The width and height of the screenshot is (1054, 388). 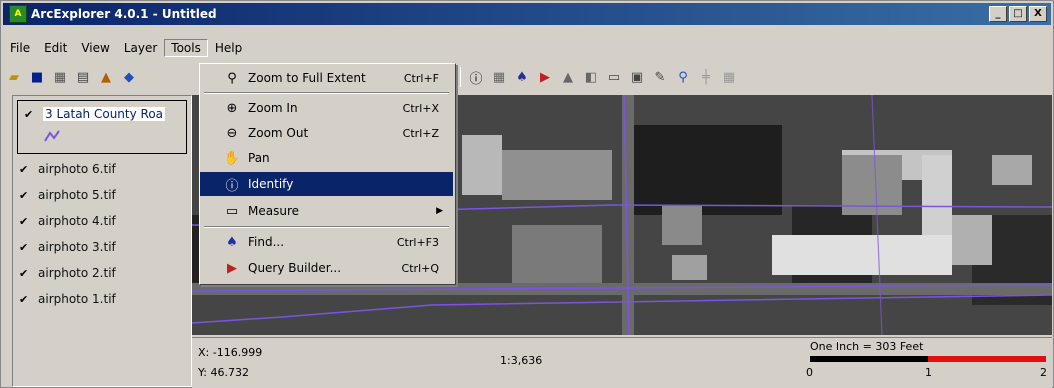 I want to click on maximize-button: □, so click(x=1018, y=14).